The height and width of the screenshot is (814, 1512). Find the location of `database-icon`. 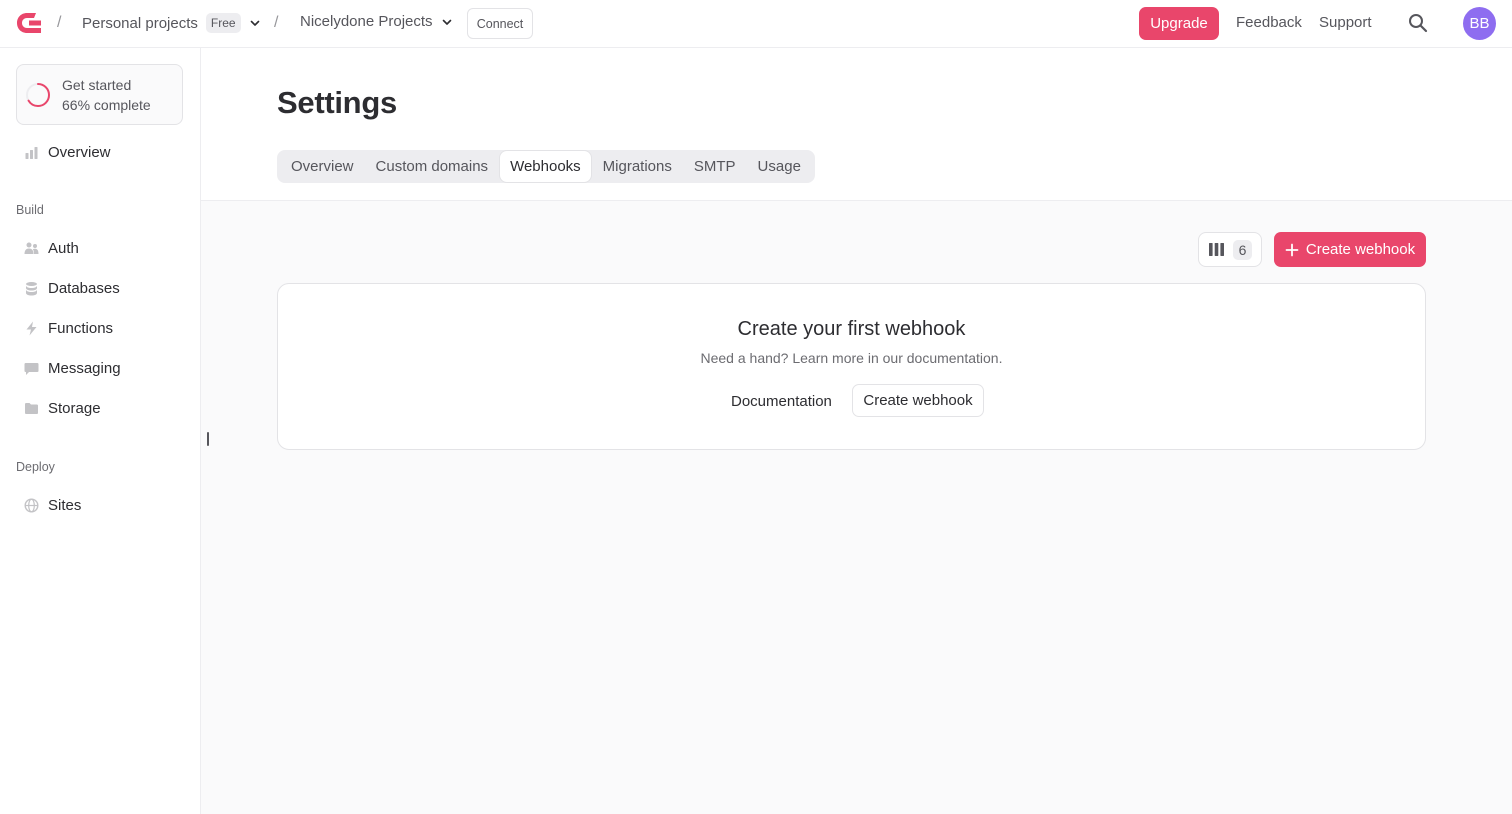

database-icon is located at coordinates (31, 288).